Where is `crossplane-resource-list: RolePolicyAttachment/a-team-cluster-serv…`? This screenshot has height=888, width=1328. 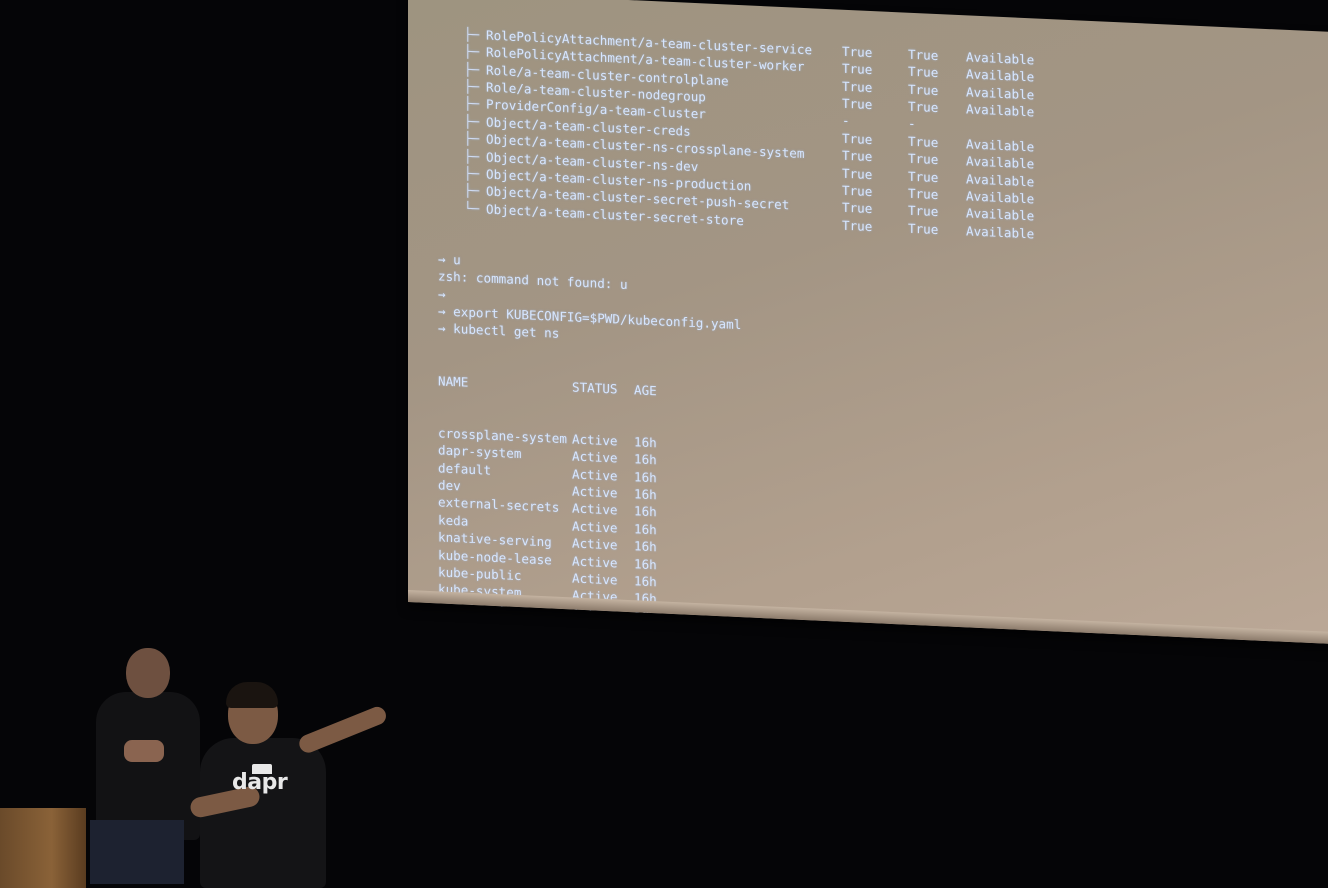
crossplane-resource-list: RolePolicyAttachment/a-team-cluster-serv… is located at coordinates (736, 133).